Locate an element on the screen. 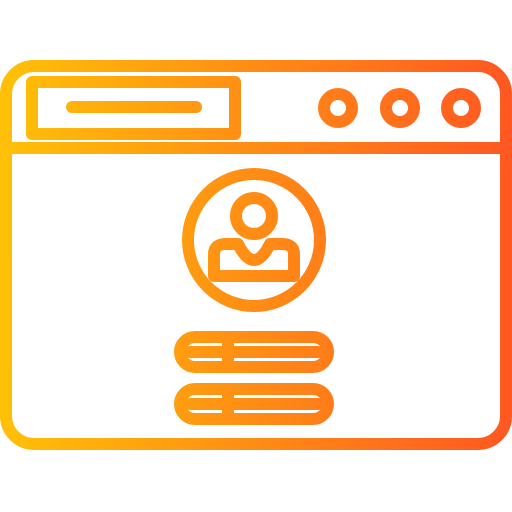 This screenshot has height=512, width=512. window-controls is located at coordinates (399, 108).